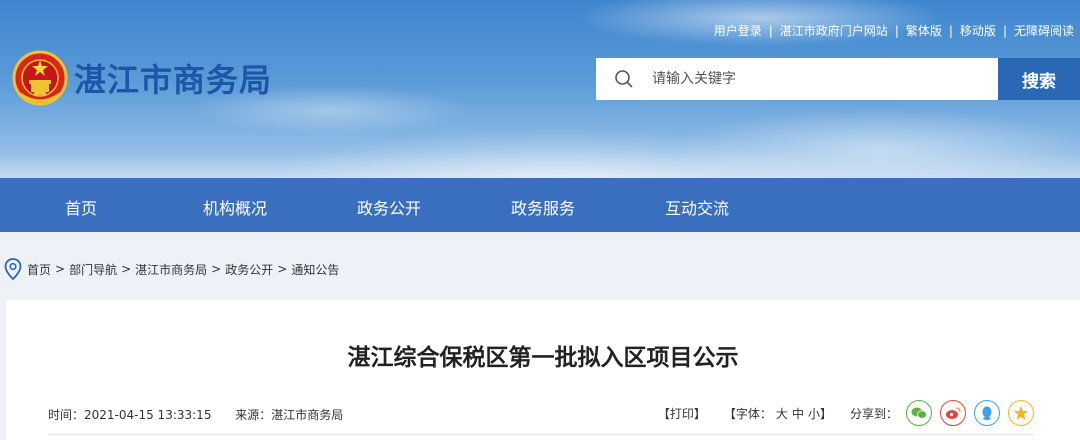 This screenshot has height=440, width=1080. I want to click on breadcrumb-home: 首页, so click(39, 269).